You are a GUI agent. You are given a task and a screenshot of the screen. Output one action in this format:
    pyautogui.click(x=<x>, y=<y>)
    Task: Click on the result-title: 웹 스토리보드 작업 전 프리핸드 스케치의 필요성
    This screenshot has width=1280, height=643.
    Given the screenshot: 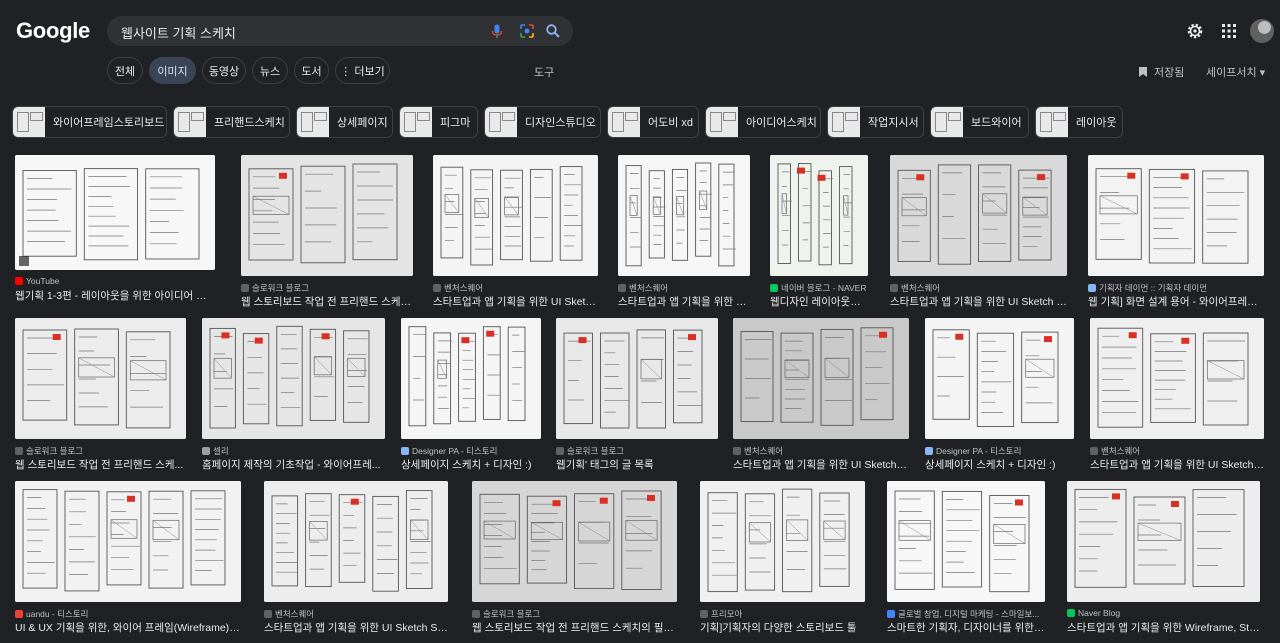 What is the action you would take?
    pyautogui.click(x=574, y=627)
    